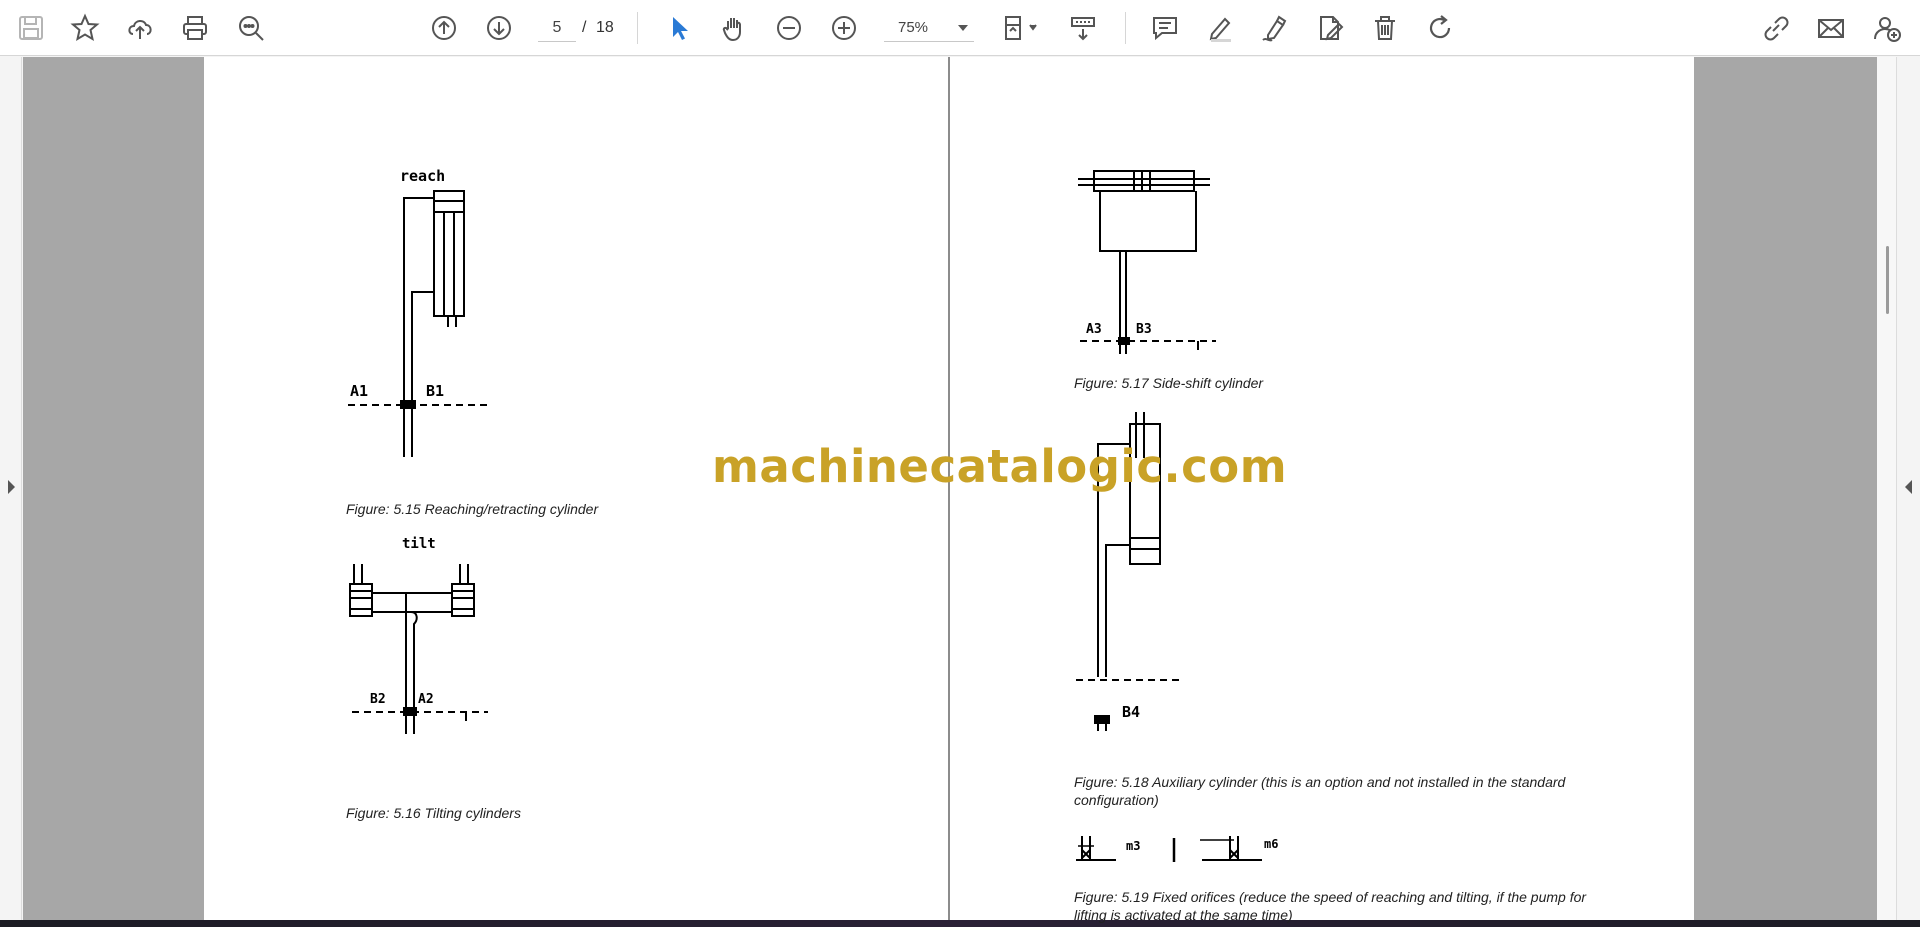 This screenshot has height=927, width=1920. Describe the element at coordinates (423, 636) in the screenshot. I see `tilt-cylinders-diagram: tilt B2 A2` at that location.